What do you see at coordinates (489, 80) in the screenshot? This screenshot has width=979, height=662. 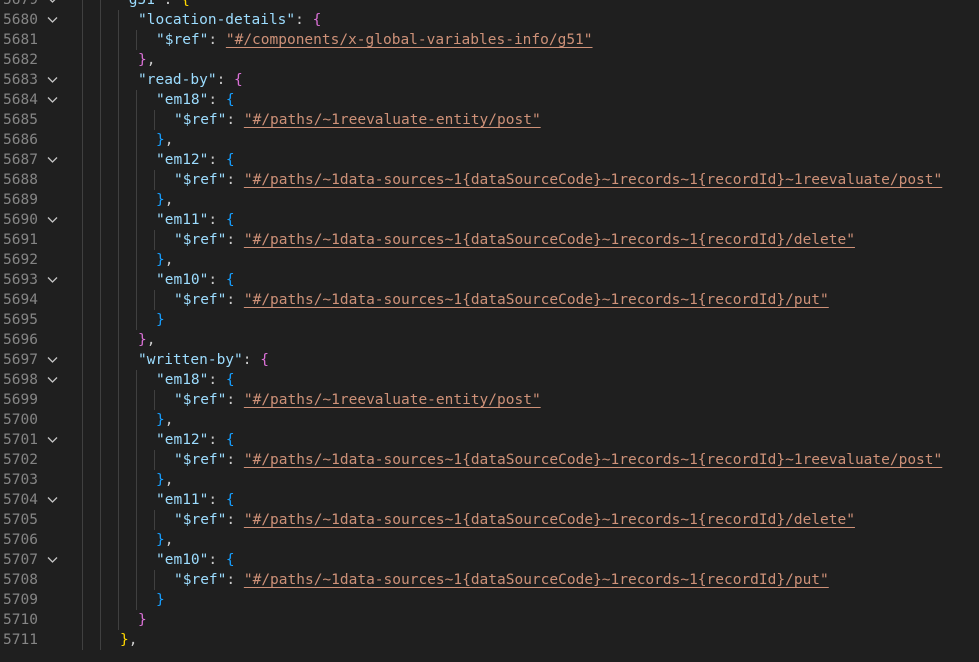 I see `code-line: 5683 "read-by": {` at bounding box center [489, 80].